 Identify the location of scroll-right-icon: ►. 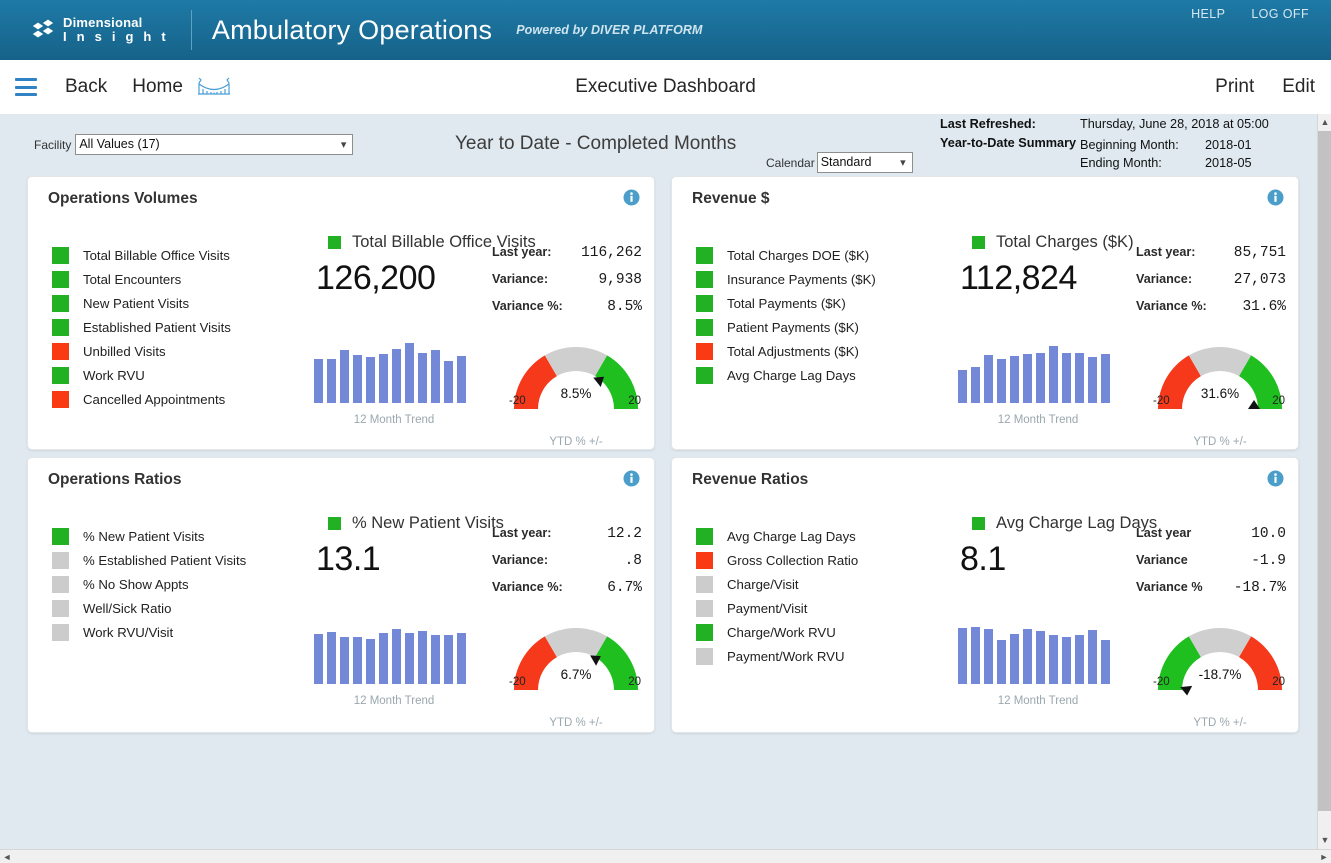
(1324, 856).